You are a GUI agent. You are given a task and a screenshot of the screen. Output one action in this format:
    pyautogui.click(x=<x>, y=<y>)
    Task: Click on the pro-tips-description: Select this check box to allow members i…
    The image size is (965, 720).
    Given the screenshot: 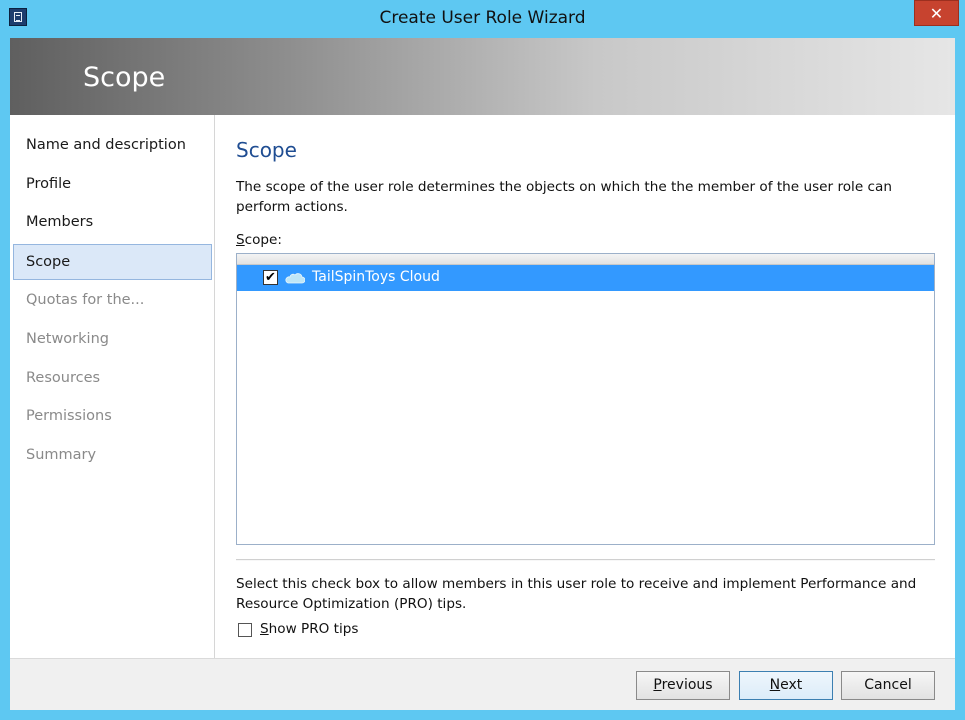 What is the action you would take?
    pyautogui.click(x=576, y=594)
    